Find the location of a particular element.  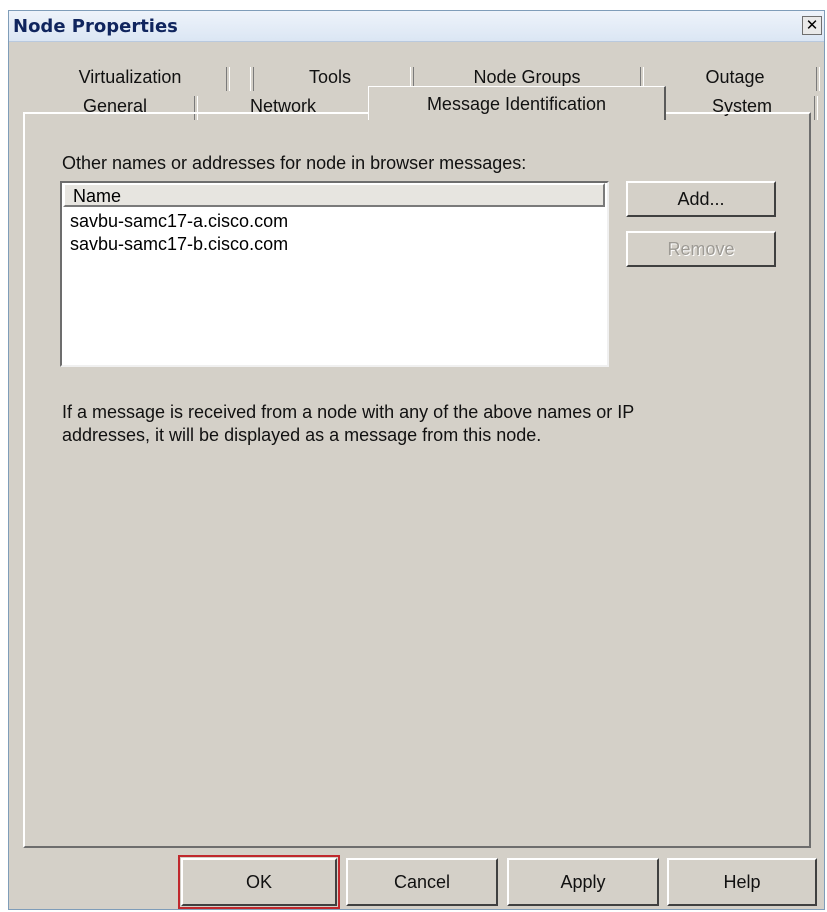

help-button: Help is located at coordinates (742, 882).